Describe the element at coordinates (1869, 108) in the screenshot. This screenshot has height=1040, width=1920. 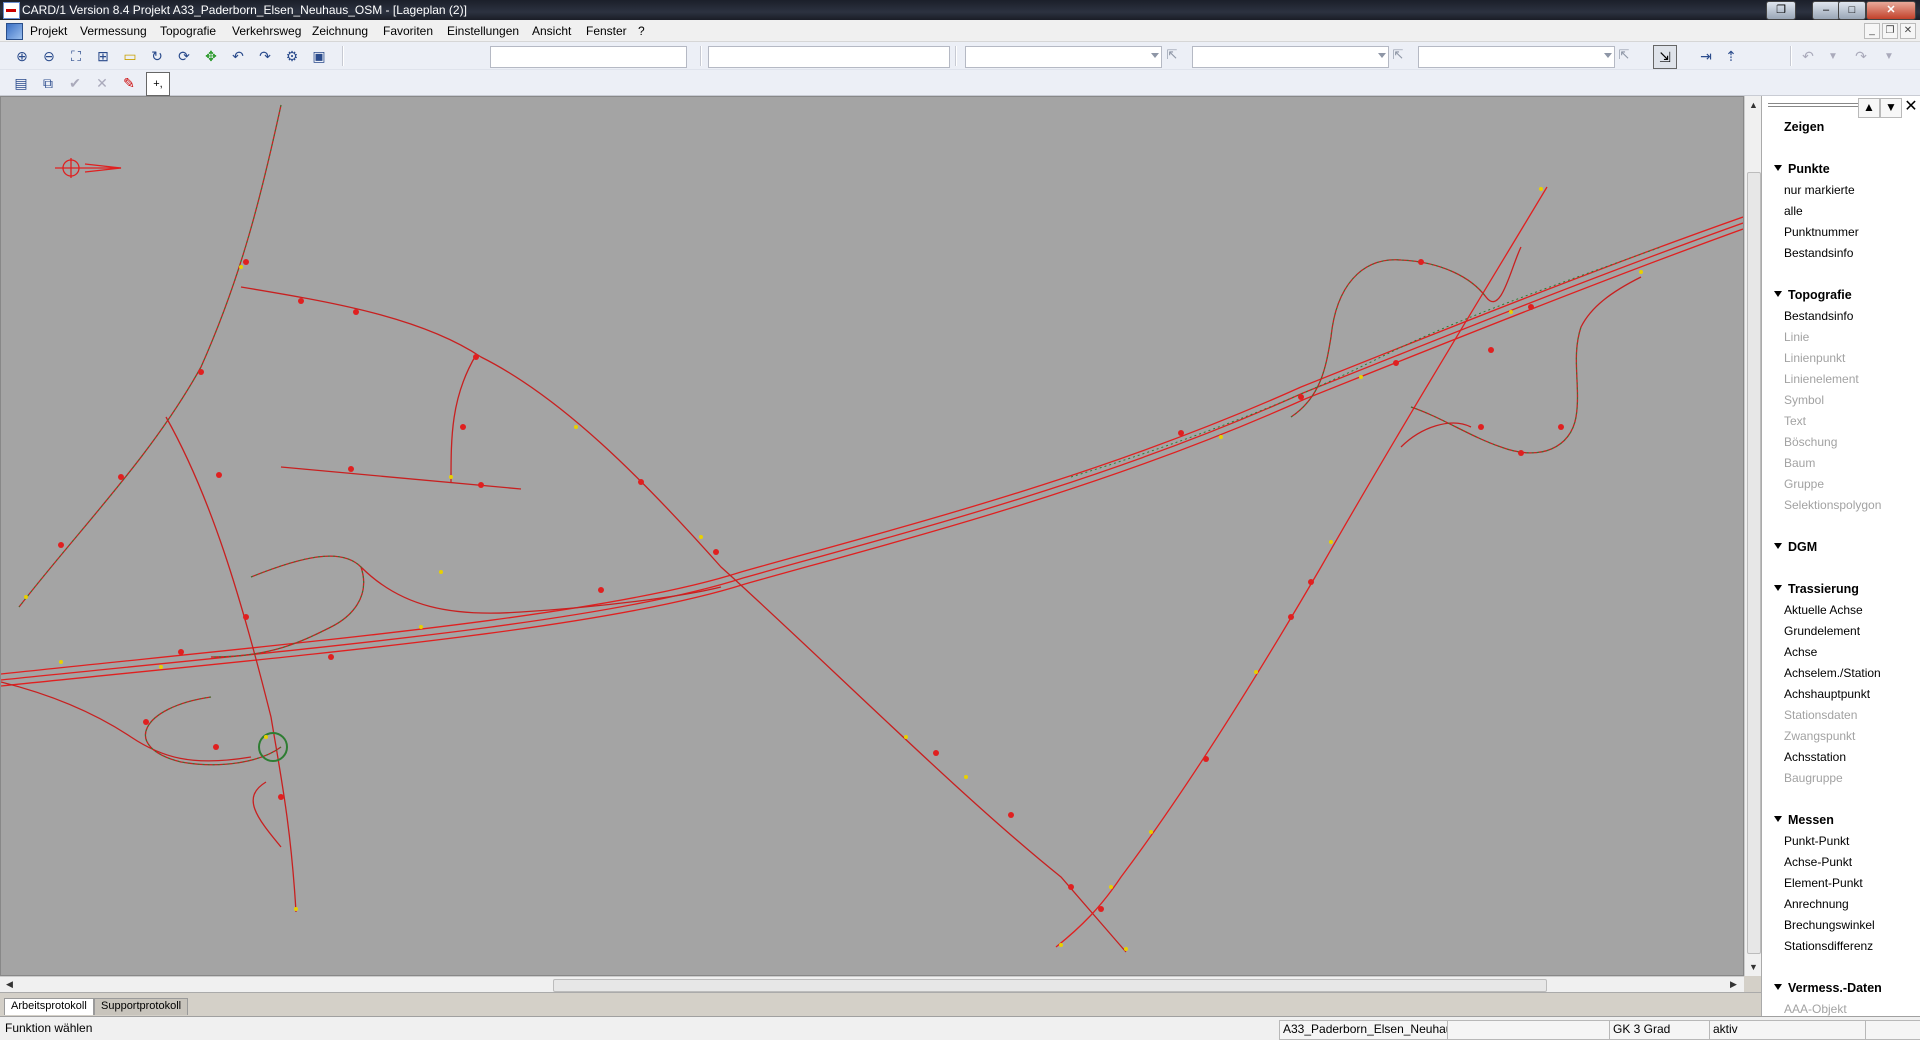
I see `panel-up-button: ▲` at that location.